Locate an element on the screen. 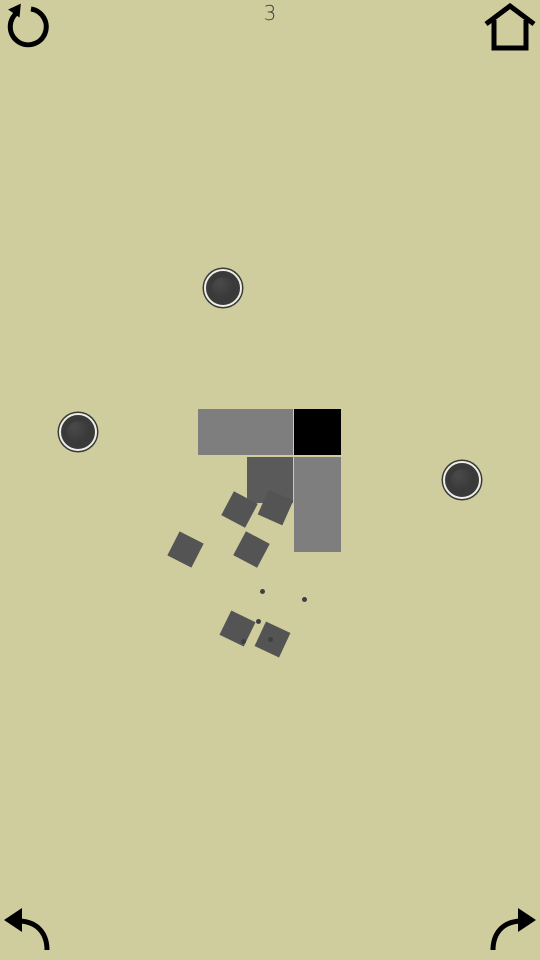 The image size is (540, 960). home-icon is located at coordinates (510, 26).